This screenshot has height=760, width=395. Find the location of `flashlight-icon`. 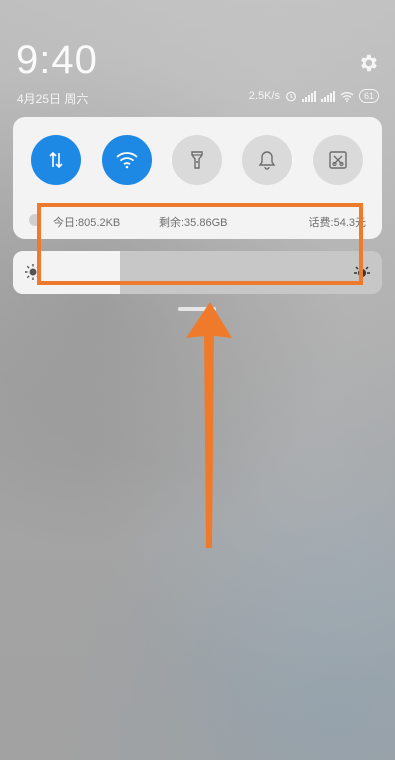

flashlight-icon is located at coordinates (197, 160).